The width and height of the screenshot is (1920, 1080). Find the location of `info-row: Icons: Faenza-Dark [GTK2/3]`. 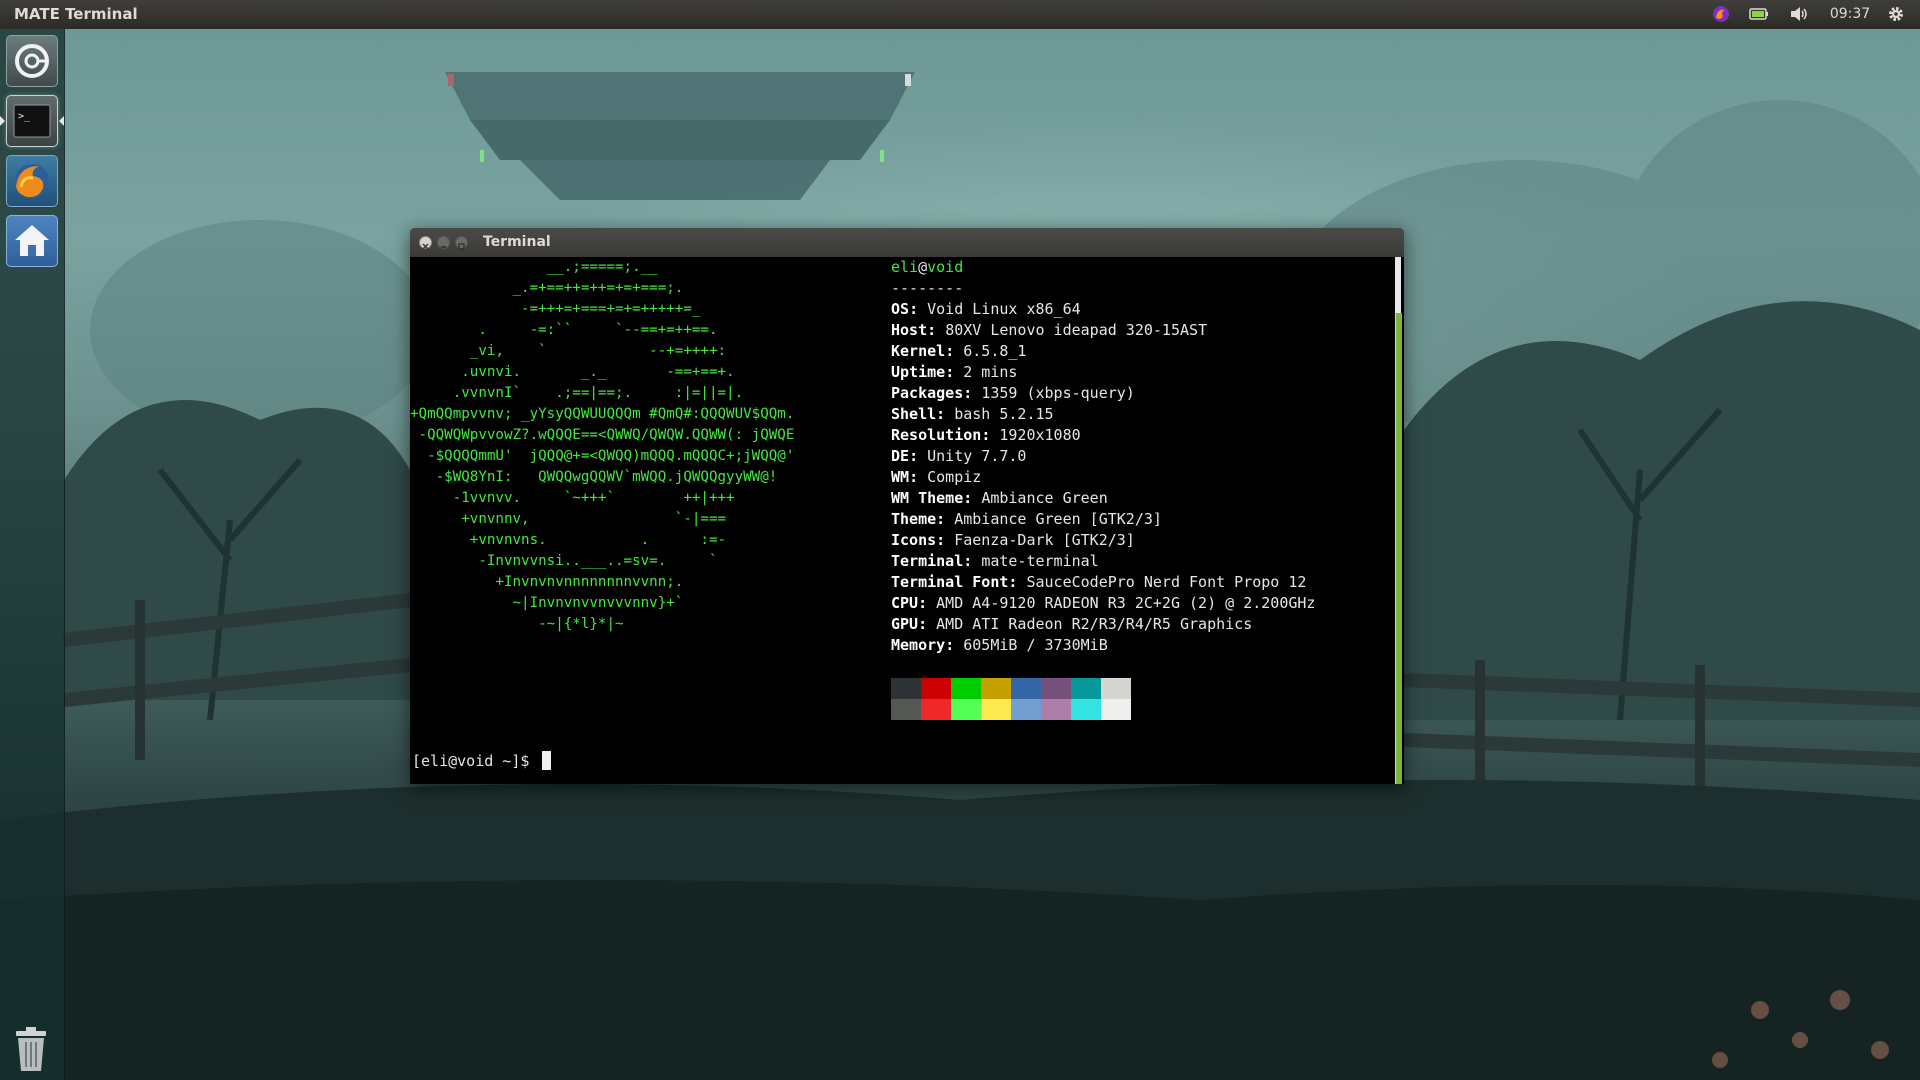

info-row: Icons: Faenza-Dark [GTK2/3] is located at coordinates (1103, 540).